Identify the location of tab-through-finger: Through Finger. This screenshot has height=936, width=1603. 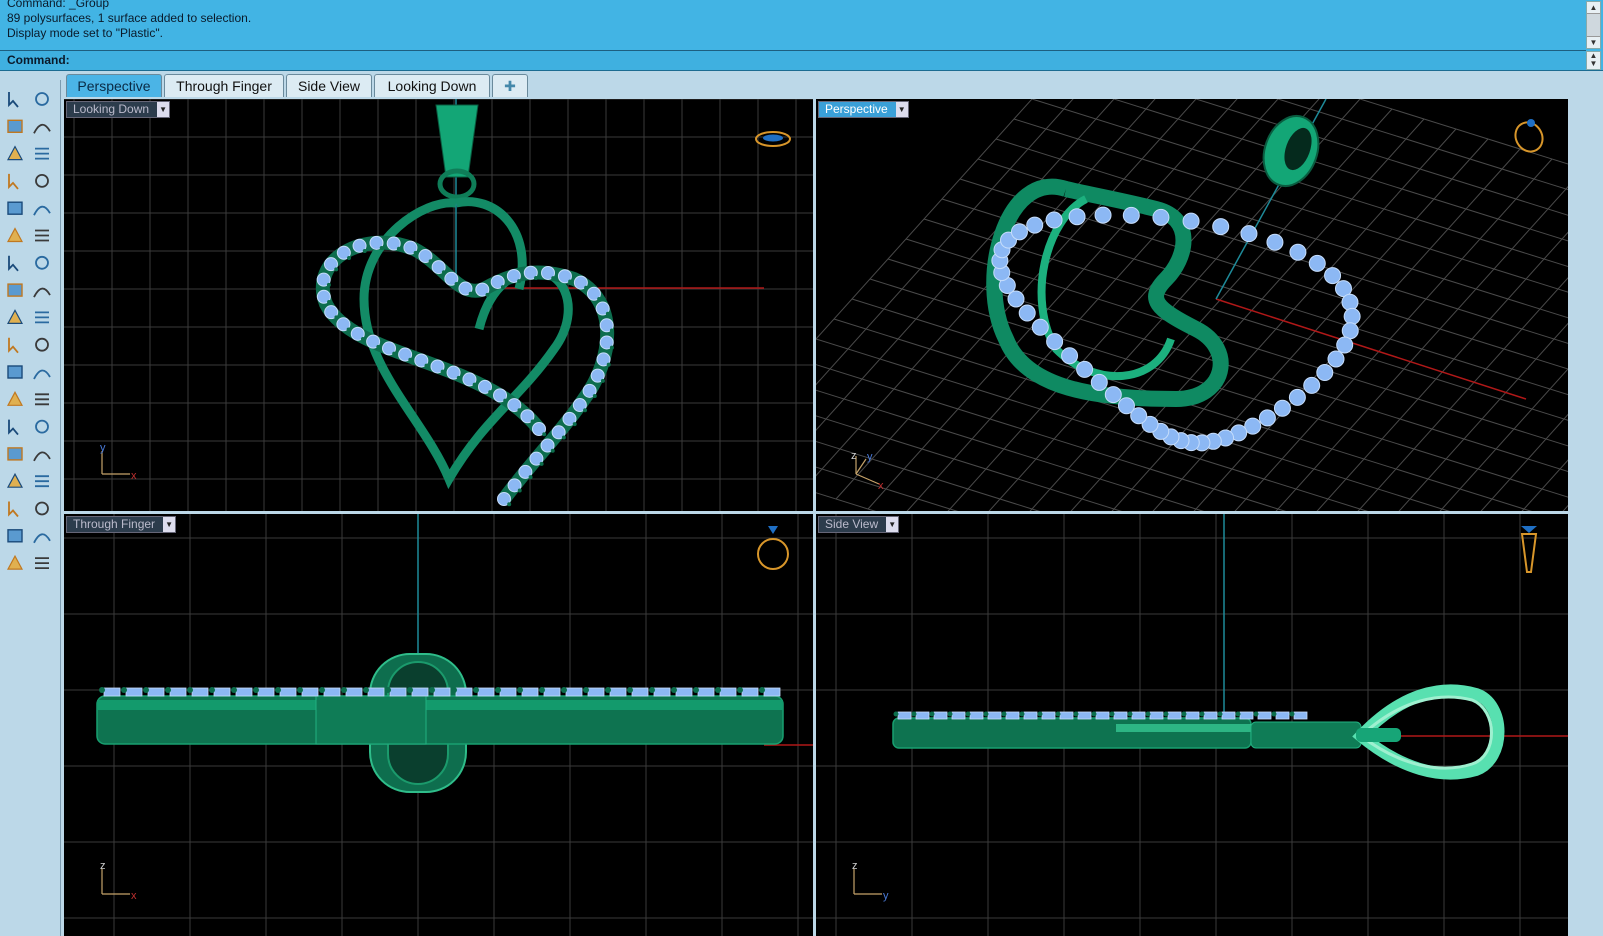
(224, 85).